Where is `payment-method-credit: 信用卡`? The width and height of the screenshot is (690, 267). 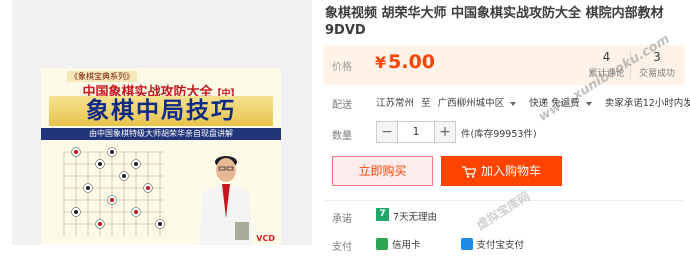 payment-method-credit: 信用卡 is located at coordinates (406, 245).